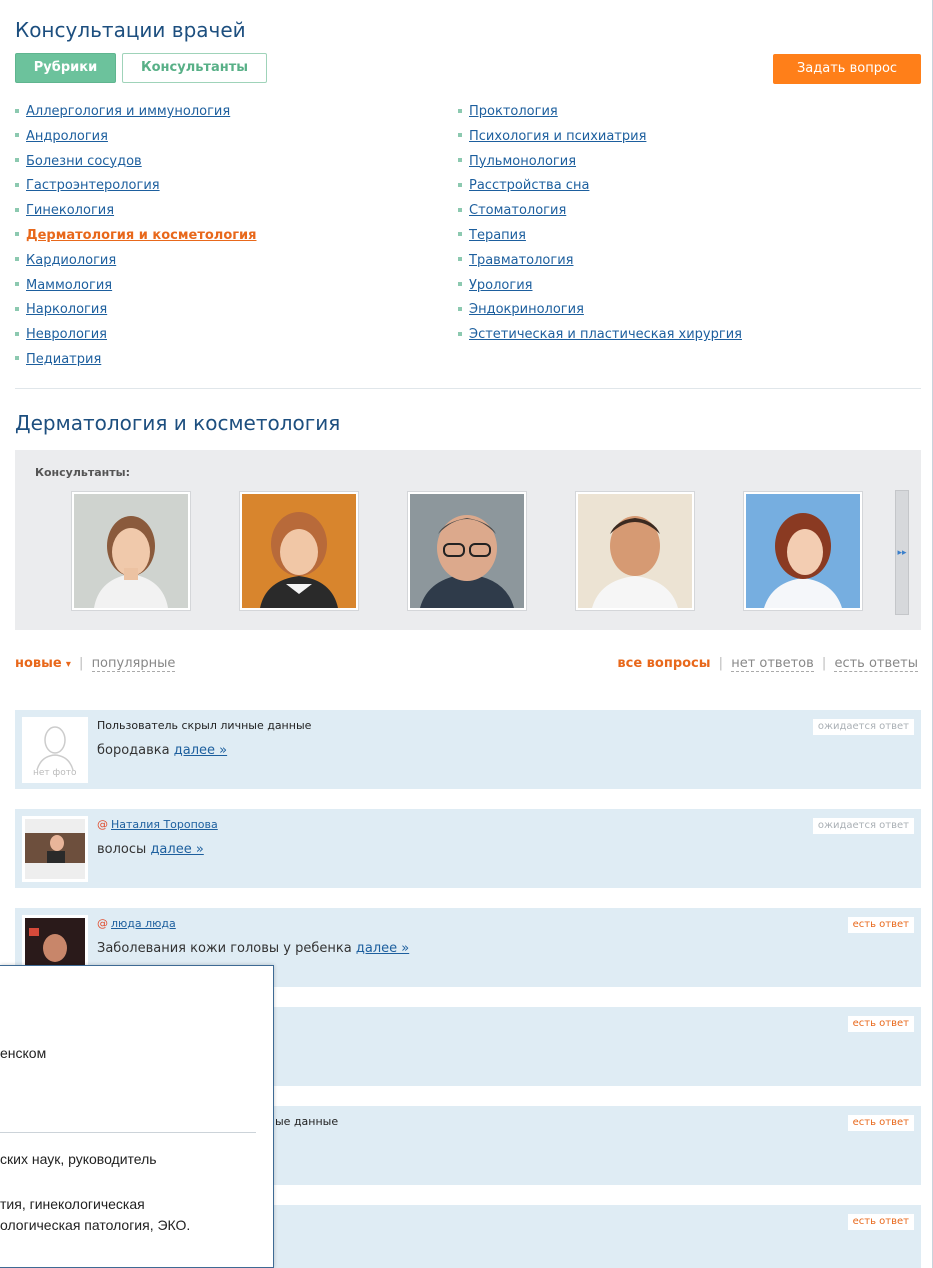 This screenshot has height=1268, width=933. Describe the element at coordinates (69, 285) in the screenshot. I see `category-link: Маммология` at that location.